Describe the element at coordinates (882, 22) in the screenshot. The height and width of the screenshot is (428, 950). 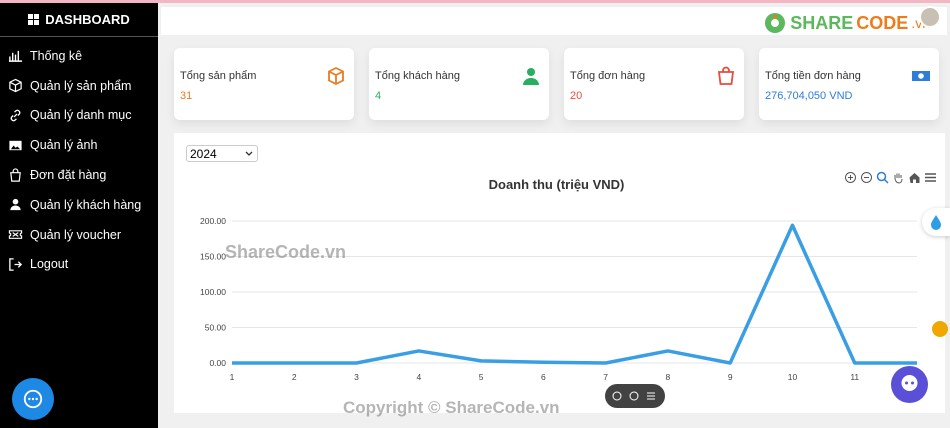
I see `logo-text-code: CODE` at that location.